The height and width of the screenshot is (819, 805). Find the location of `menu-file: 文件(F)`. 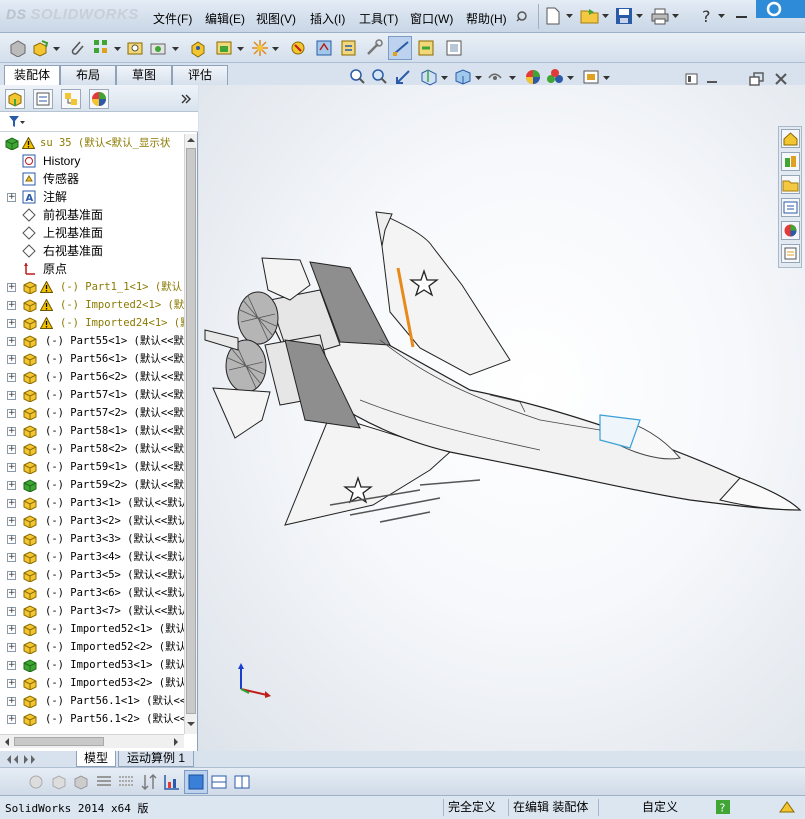

menu-file: 文件(F) is located at coordinates (172, 18).